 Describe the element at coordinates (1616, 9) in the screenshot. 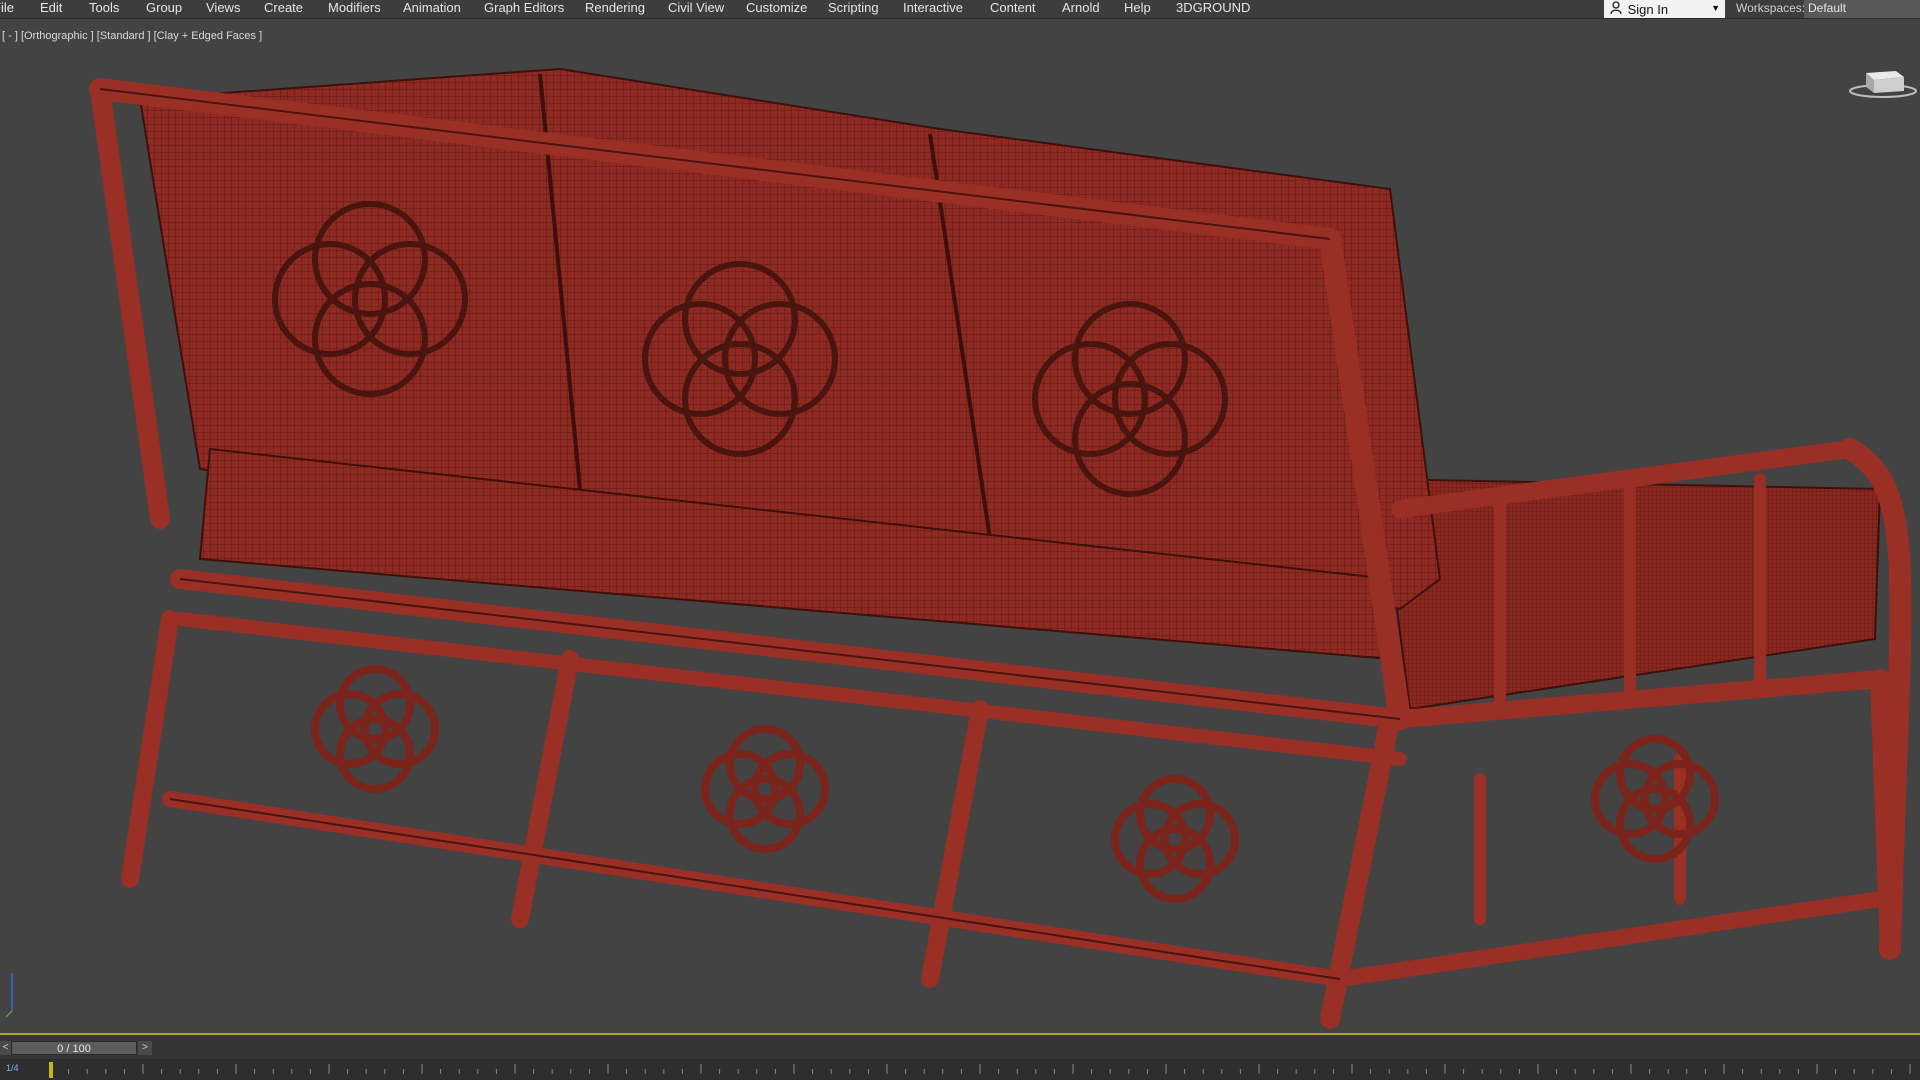

I see `user-icon` at that location.